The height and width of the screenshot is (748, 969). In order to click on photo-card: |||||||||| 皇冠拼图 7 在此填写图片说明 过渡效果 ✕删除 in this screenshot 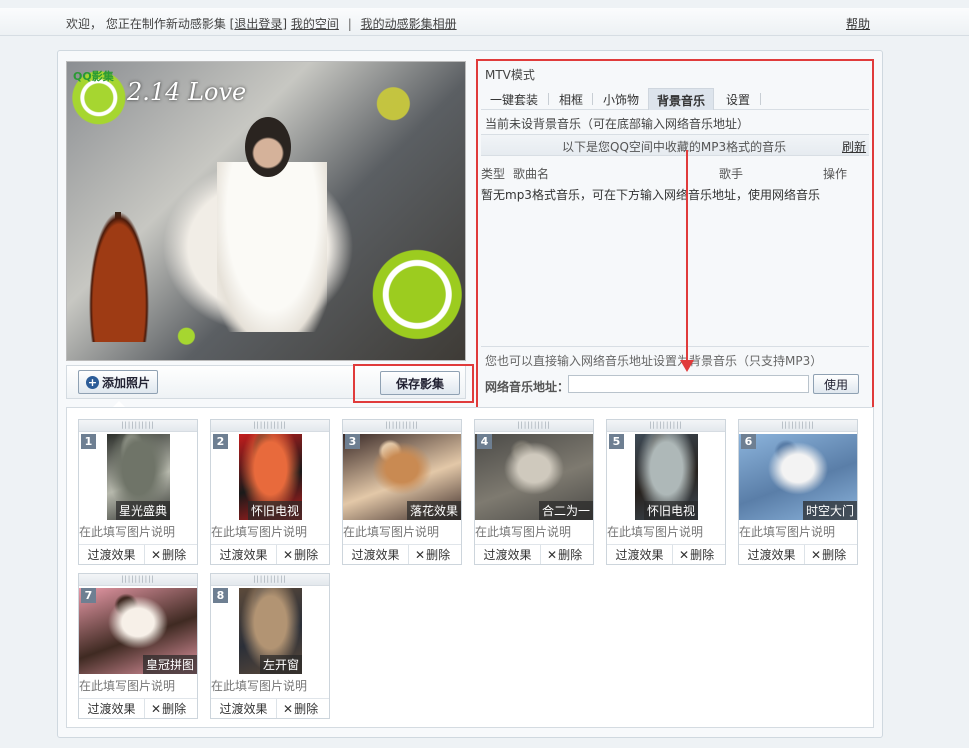, I will do `click(138, 646)`.